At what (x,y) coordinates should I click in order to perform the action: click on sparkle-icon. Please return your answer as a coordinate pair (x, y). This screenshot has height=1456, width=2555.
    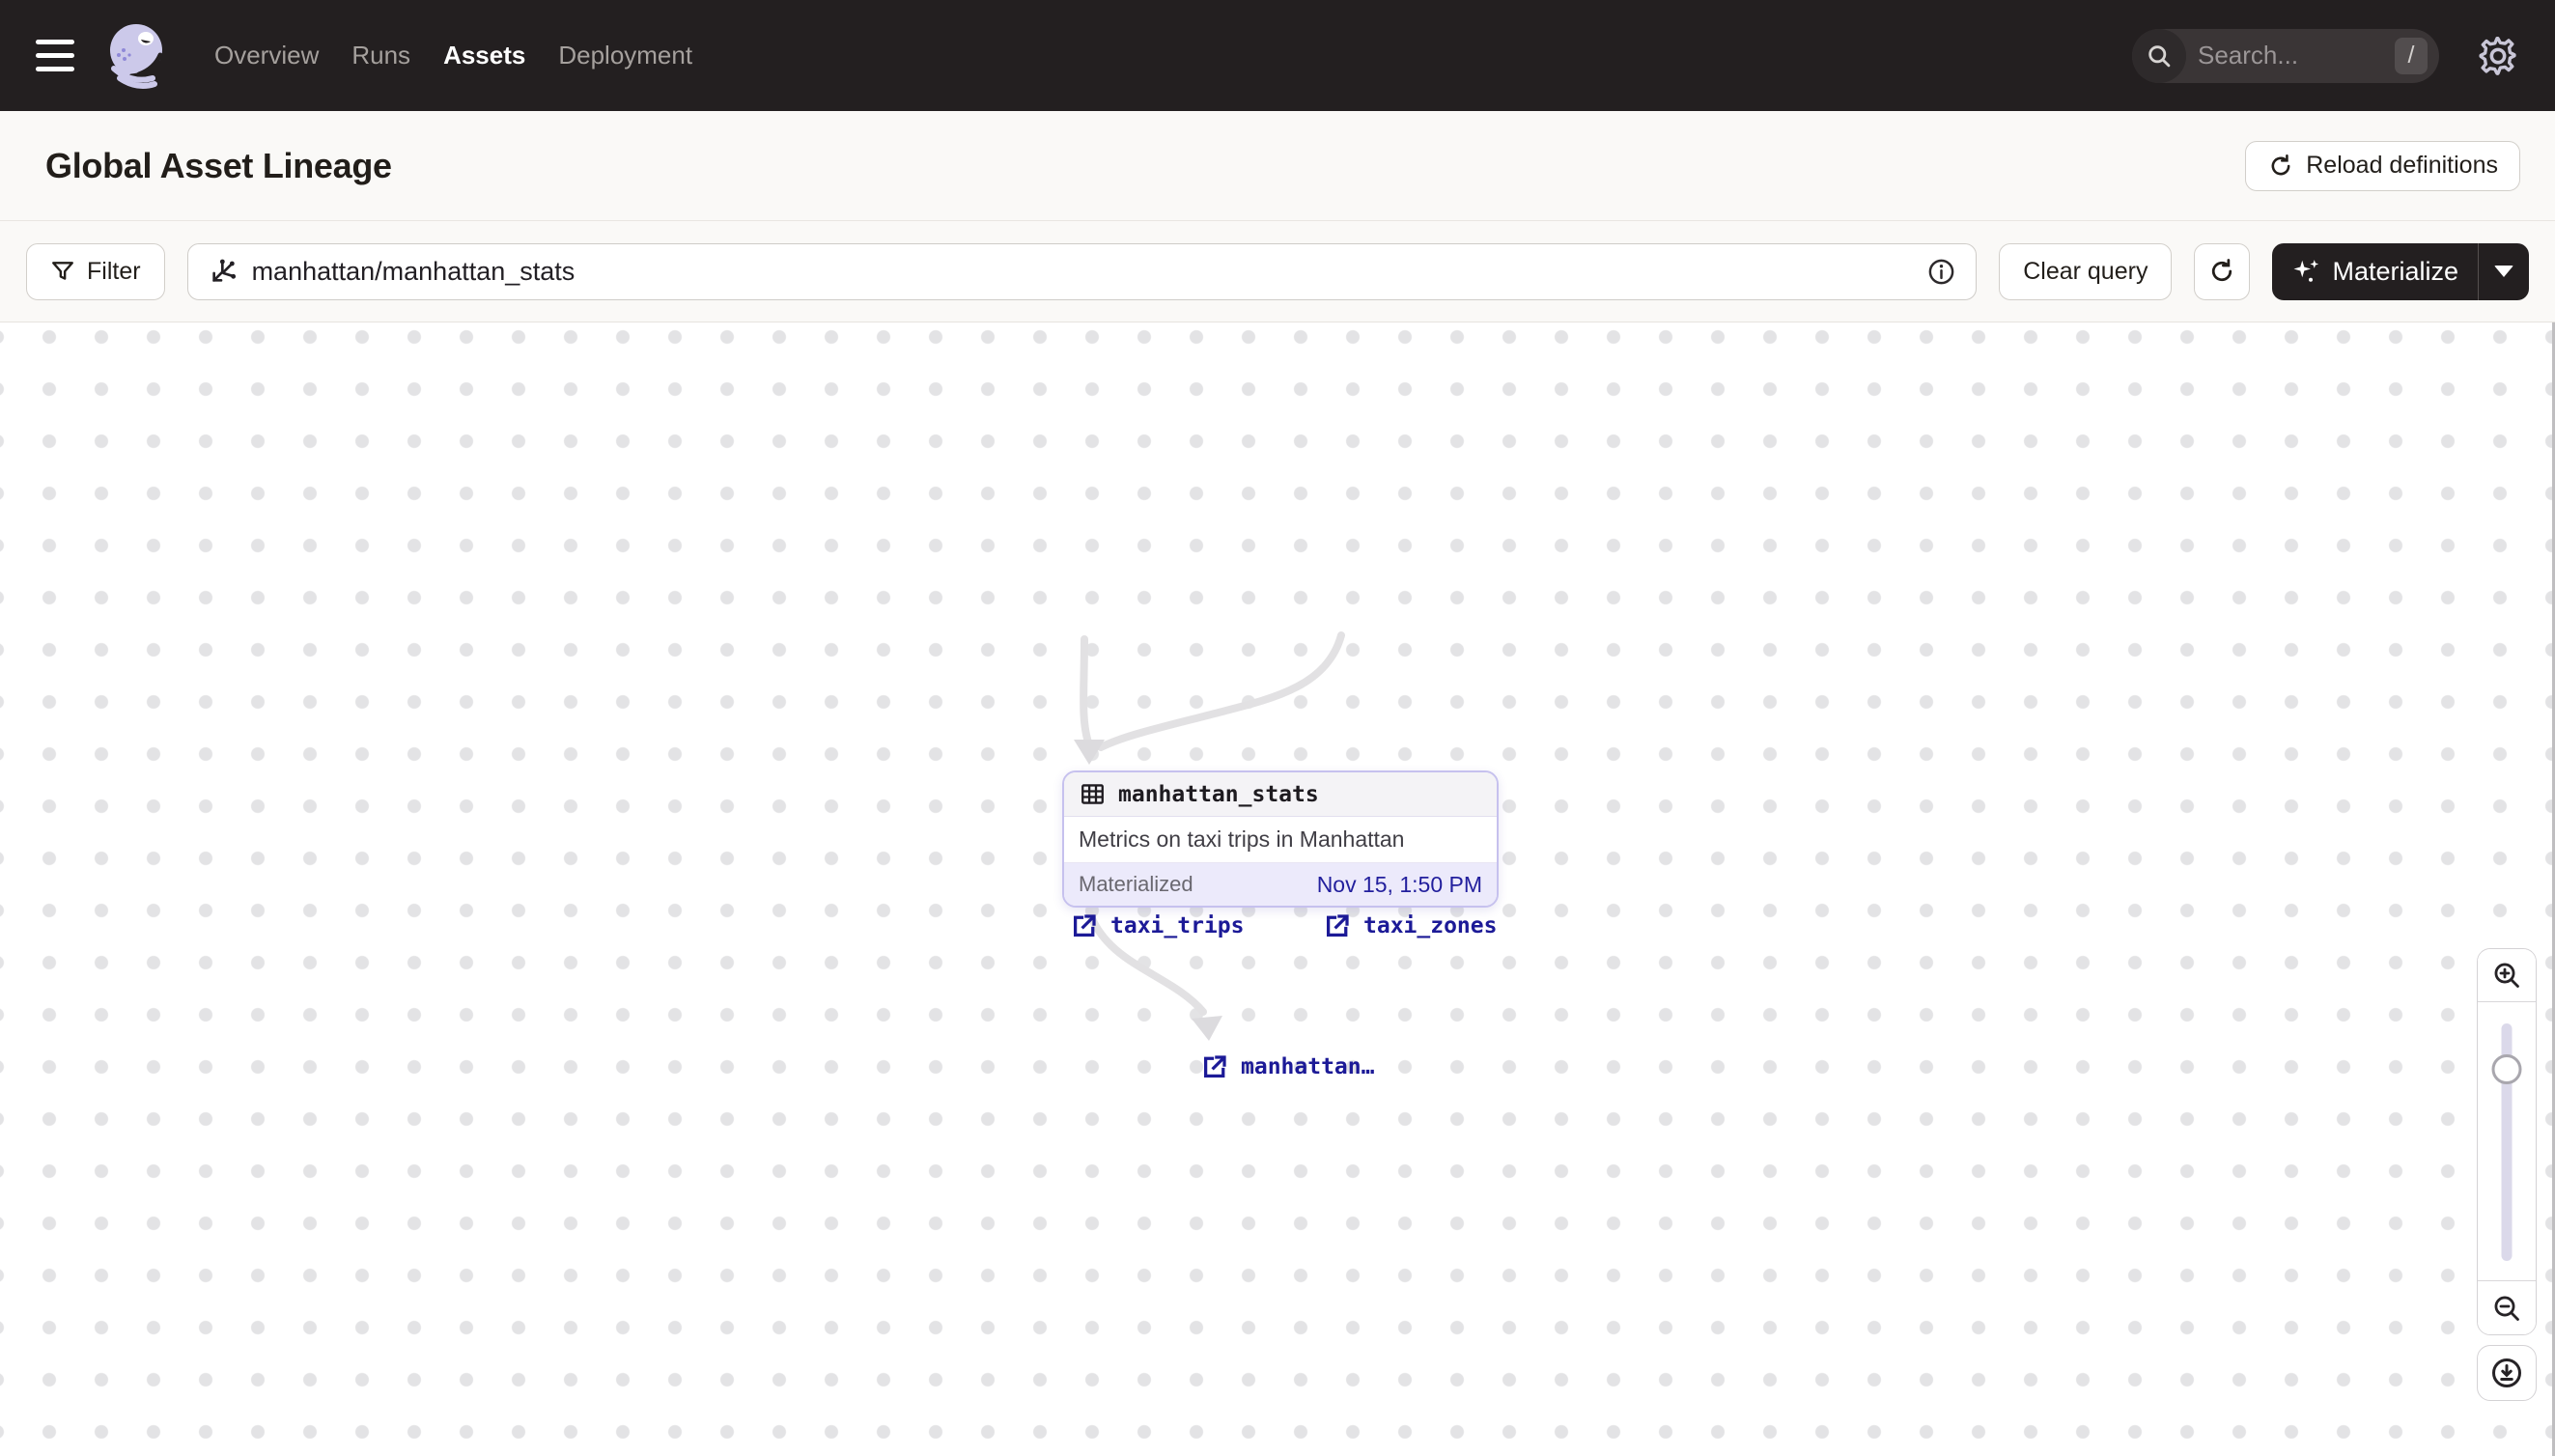
    Looking at the image, I should click on (2306, 271).